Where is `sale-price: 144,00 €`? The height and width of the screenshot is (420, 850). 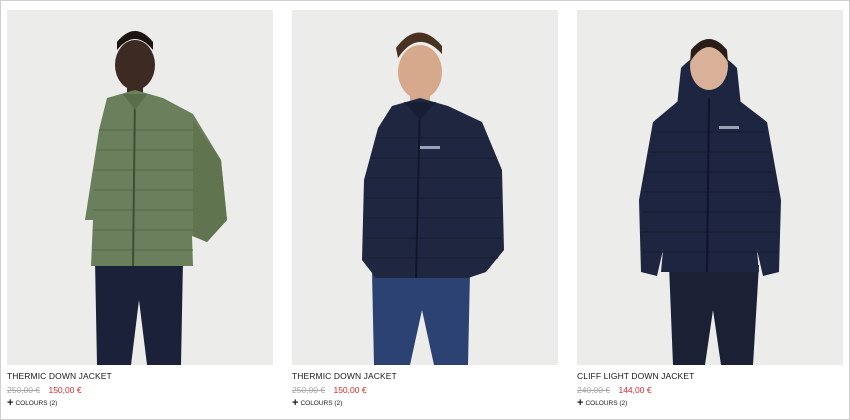 sale-price: 144,00 € is located at coordinates (635, 390).